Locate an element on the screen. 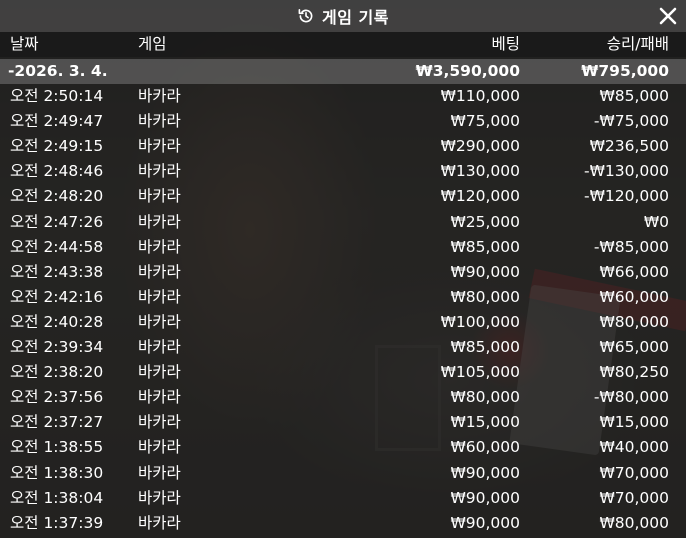 The height and width of the screenshot is (538, 686). row-bet: ₩100,000 is located at coordinates (480, 321).